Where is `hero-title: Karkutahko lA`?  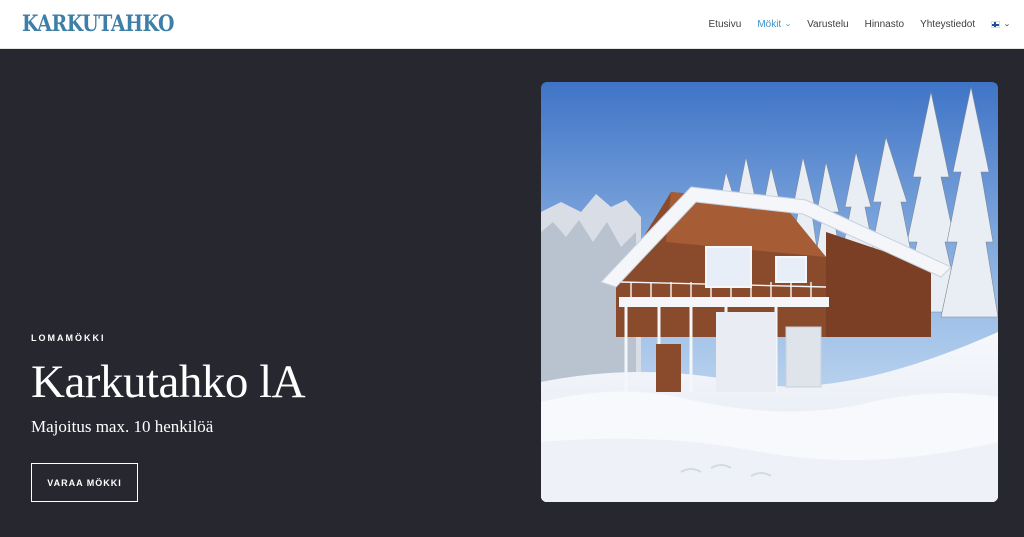
hero-title: Karkutahko lA is located at coordinates (168, 382).